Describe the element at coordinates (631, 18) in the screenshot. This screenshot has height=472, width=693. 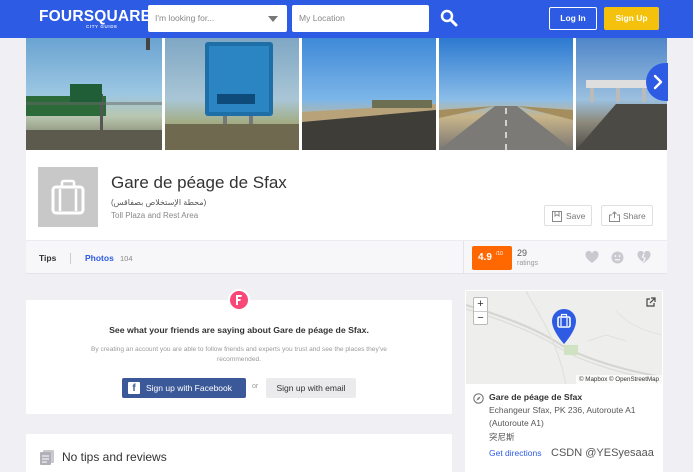
I see `signup-button: Sign Up` at that location.